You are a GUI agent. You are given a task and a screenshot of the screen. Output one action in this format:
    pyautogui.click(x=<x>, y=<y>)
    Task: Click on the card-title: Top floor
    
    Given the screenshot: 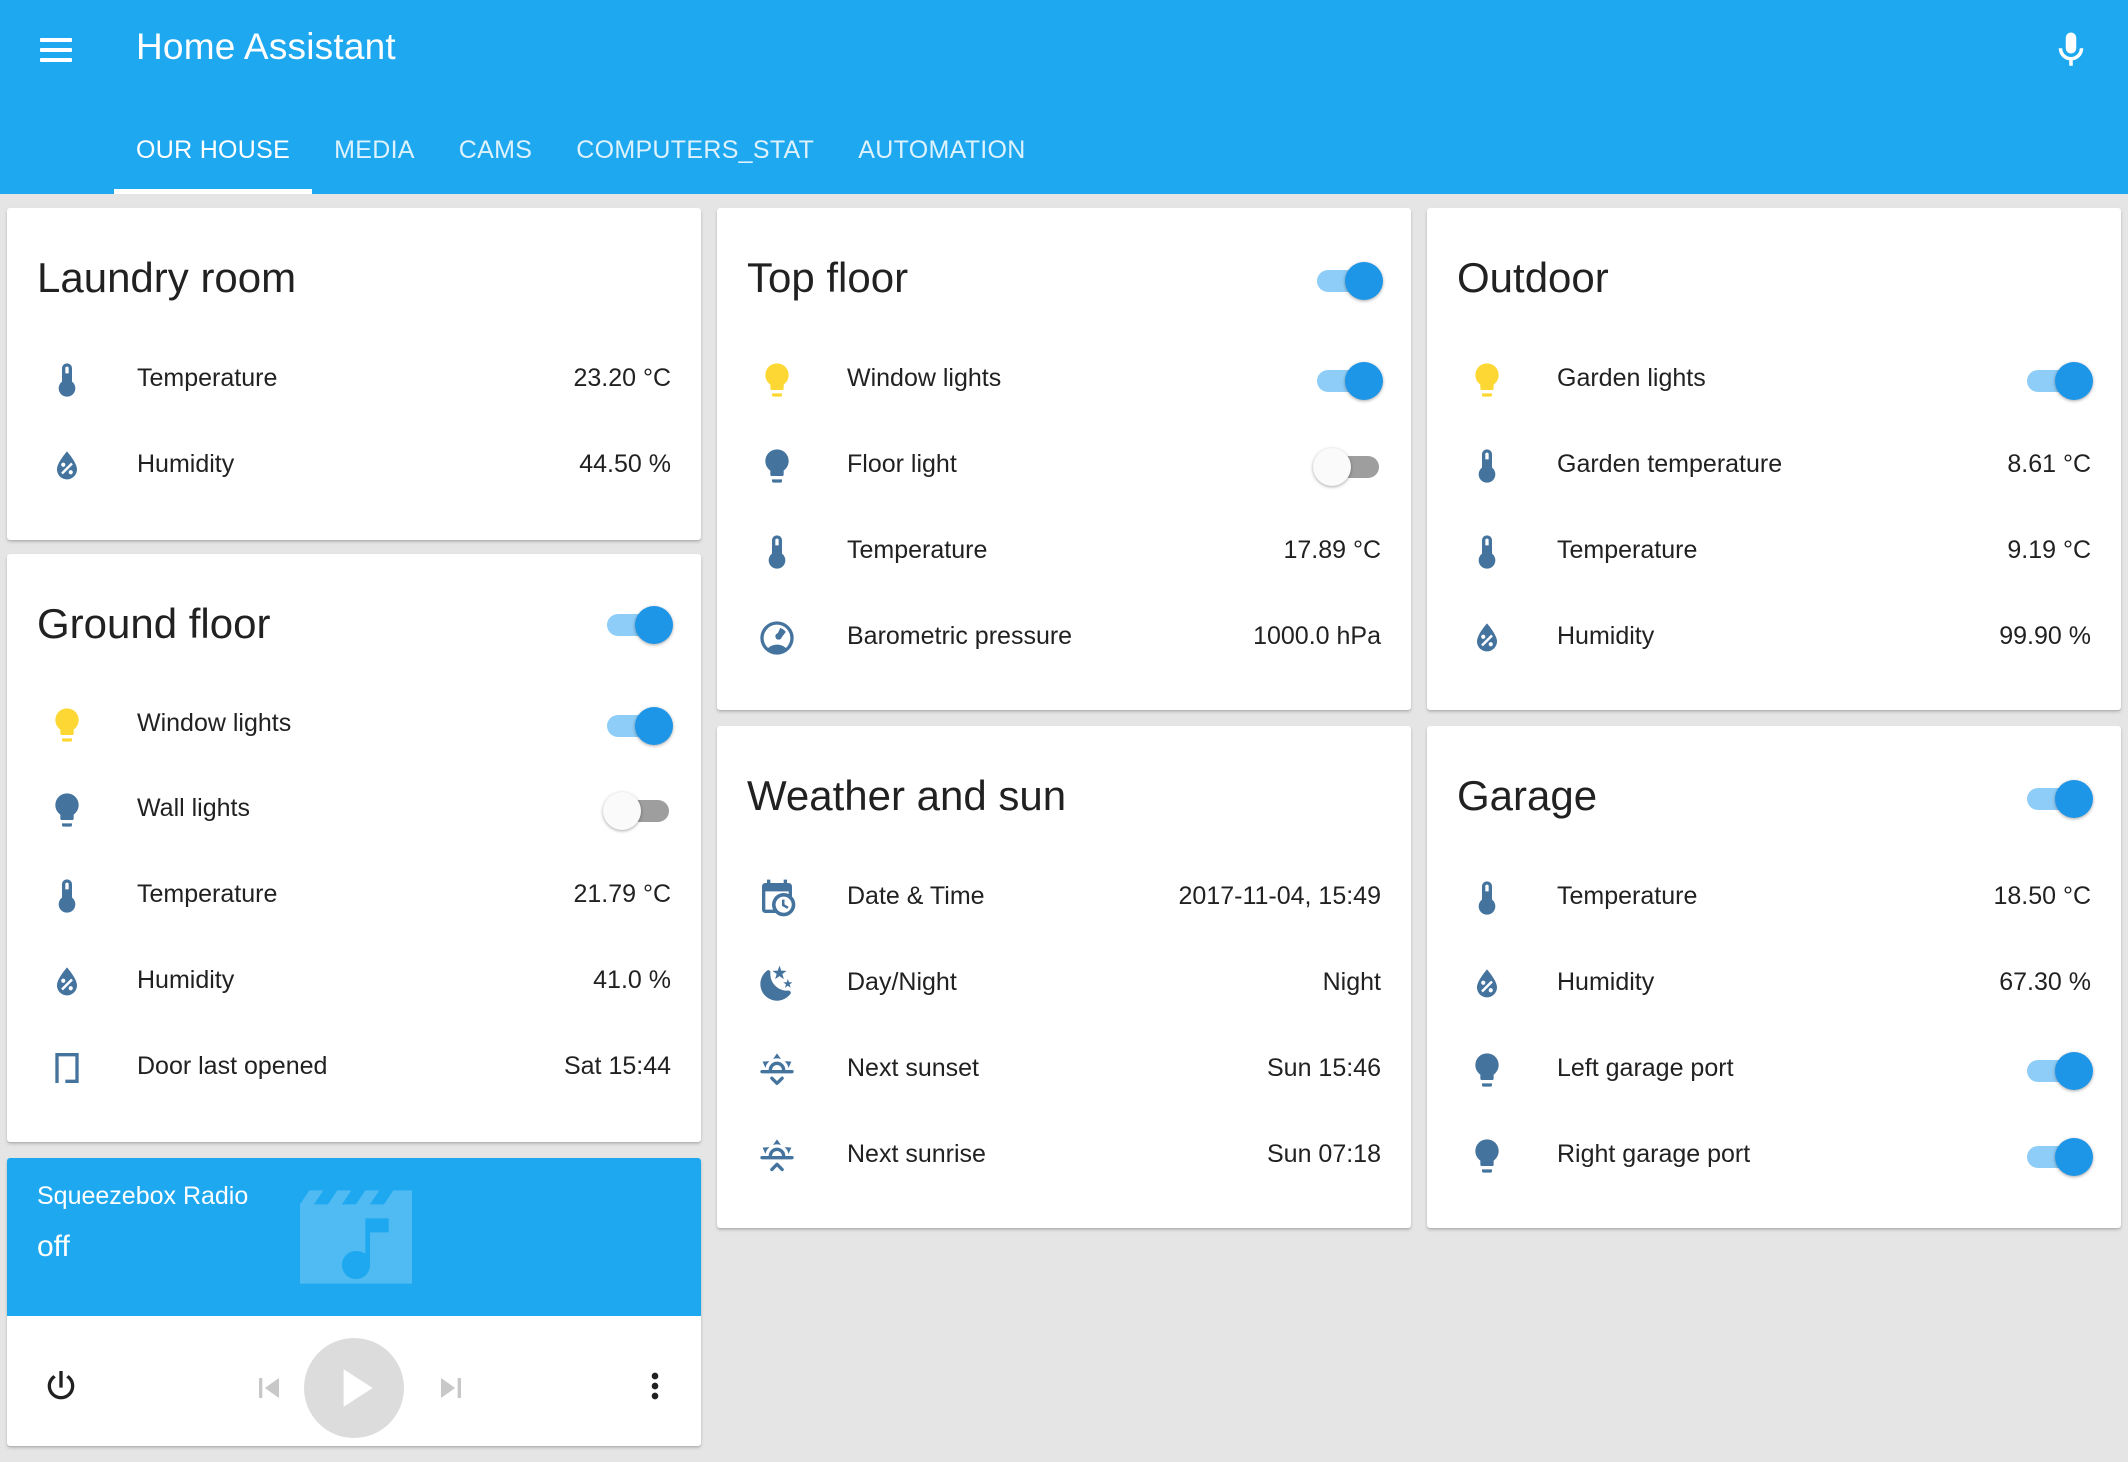 What is the action you would take?
    pyautogui.click(x=828, y=277)
    